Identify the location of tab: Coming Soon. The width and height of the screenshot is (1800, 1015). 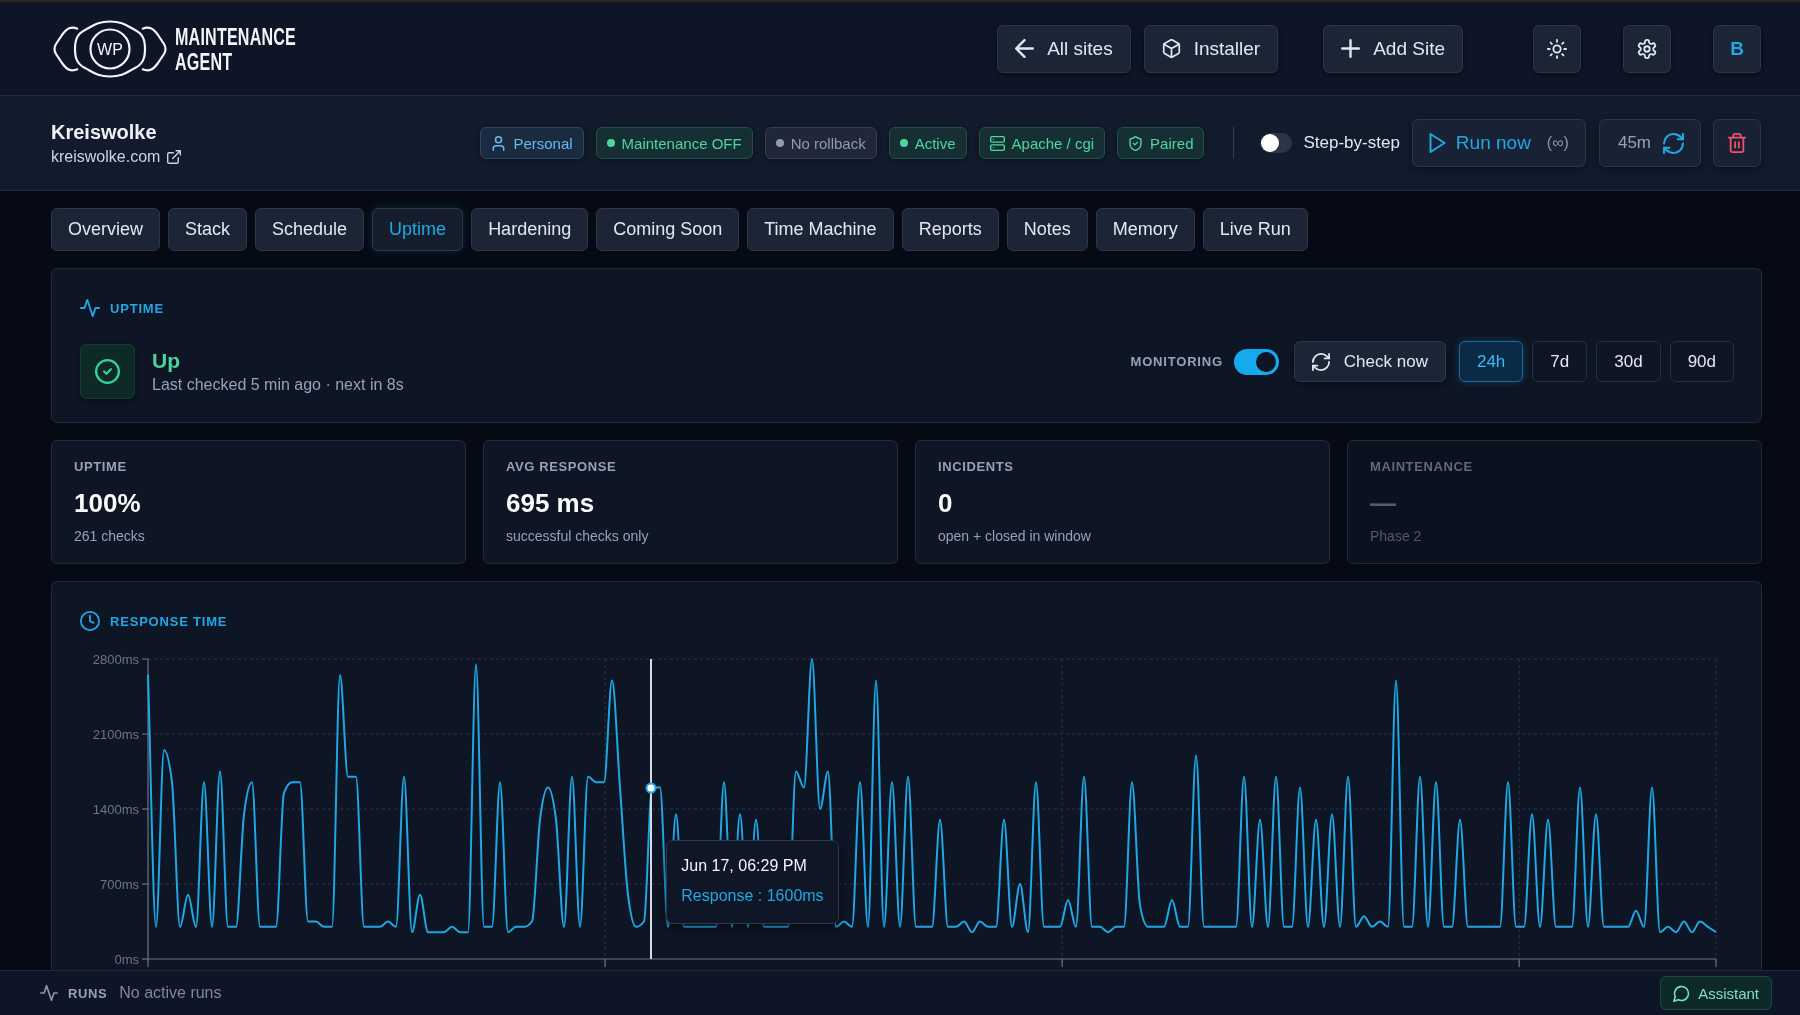
(668, 229).